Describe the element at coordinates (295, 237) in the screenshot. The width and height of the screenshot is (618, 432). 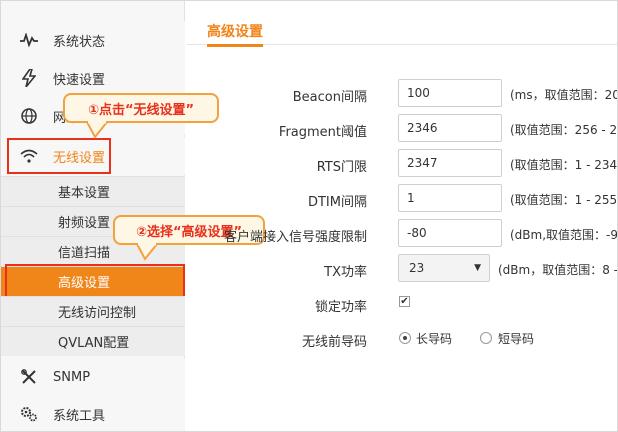
I see `form-label: 客户端接入信号强度限制` at that location.